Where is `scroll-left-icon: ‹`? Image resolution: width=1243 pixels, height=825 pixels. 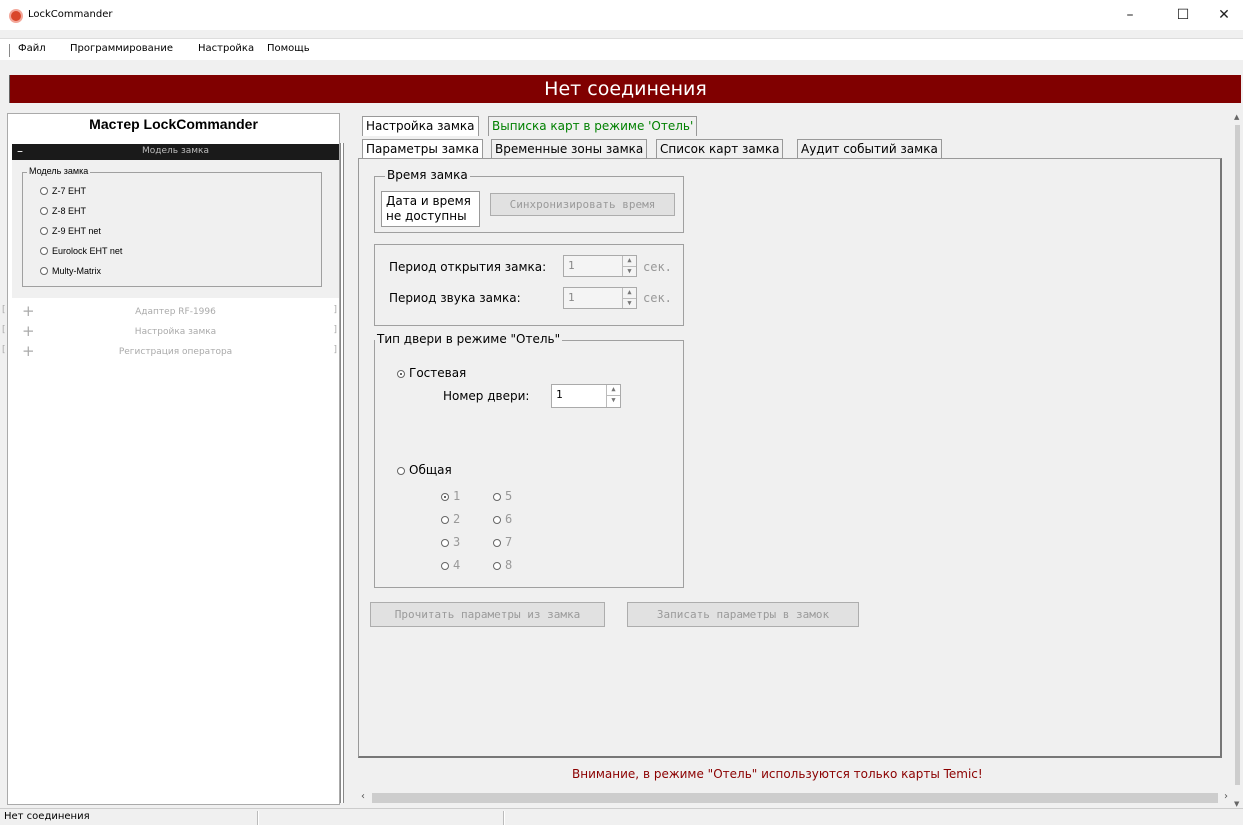
scroll-left-icon: ‹ is located at coordinates (363, 796).